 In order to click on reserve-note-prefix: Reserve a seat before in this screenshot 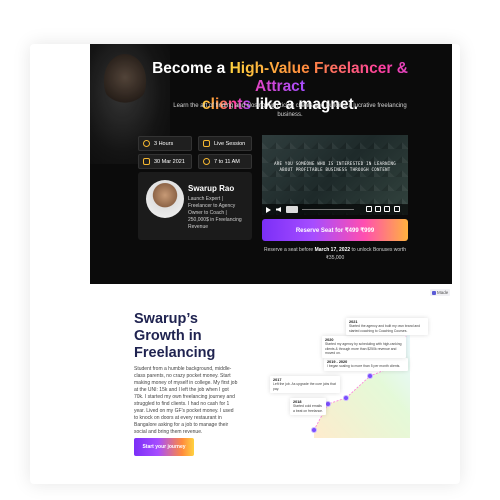, I will do `click(289, 250)`.